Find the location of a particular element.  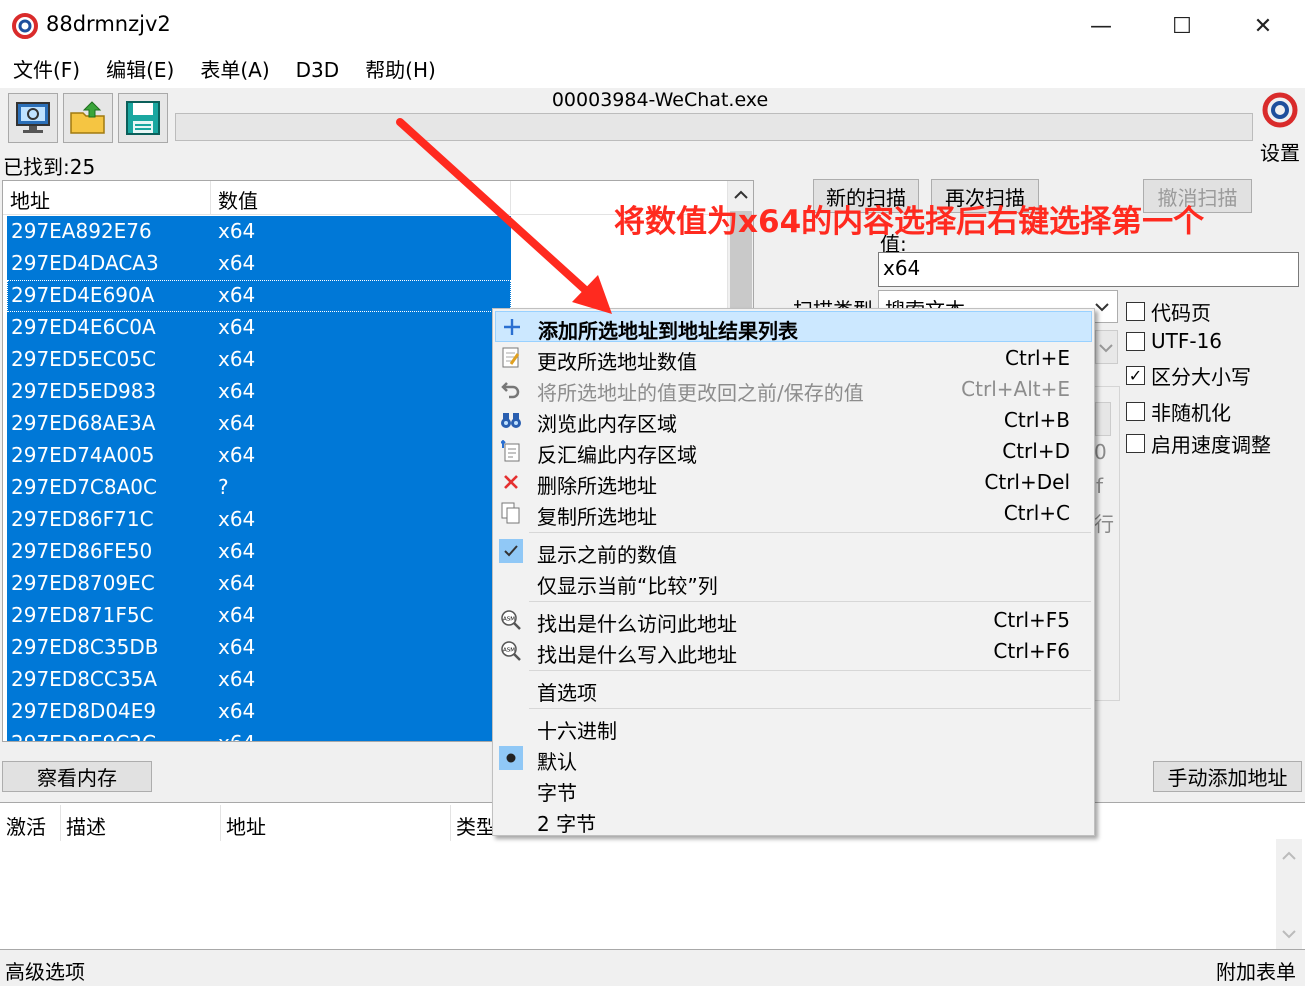

case-sensitive-option: ✓ 区分大小写 is located at coordinates (1188, 375).